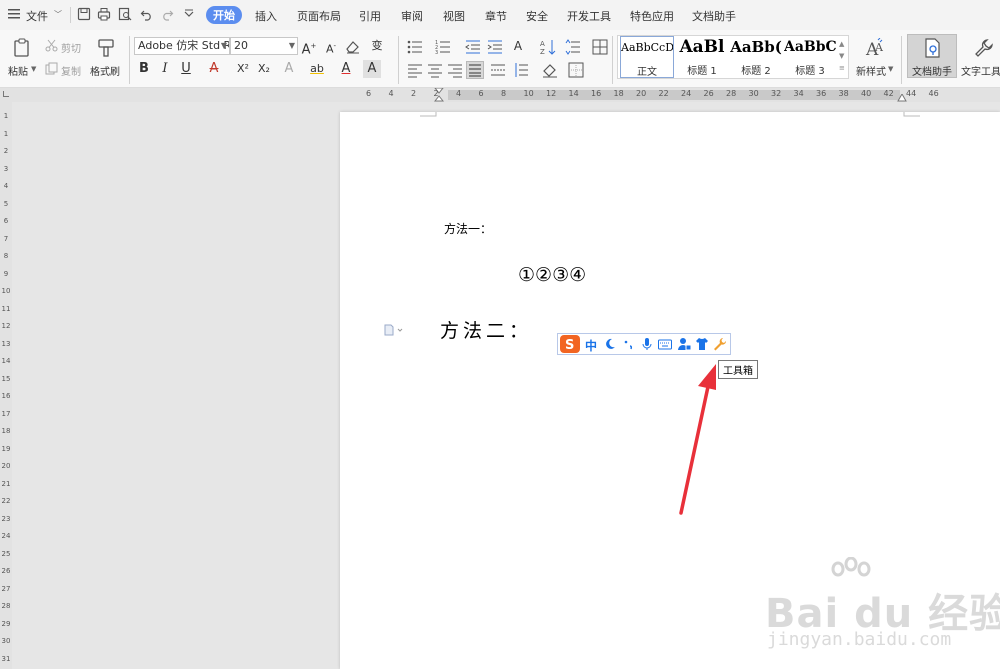 This screenshot has width=1000, height=669. I want to click on microphone-icon, so click(647, 344).